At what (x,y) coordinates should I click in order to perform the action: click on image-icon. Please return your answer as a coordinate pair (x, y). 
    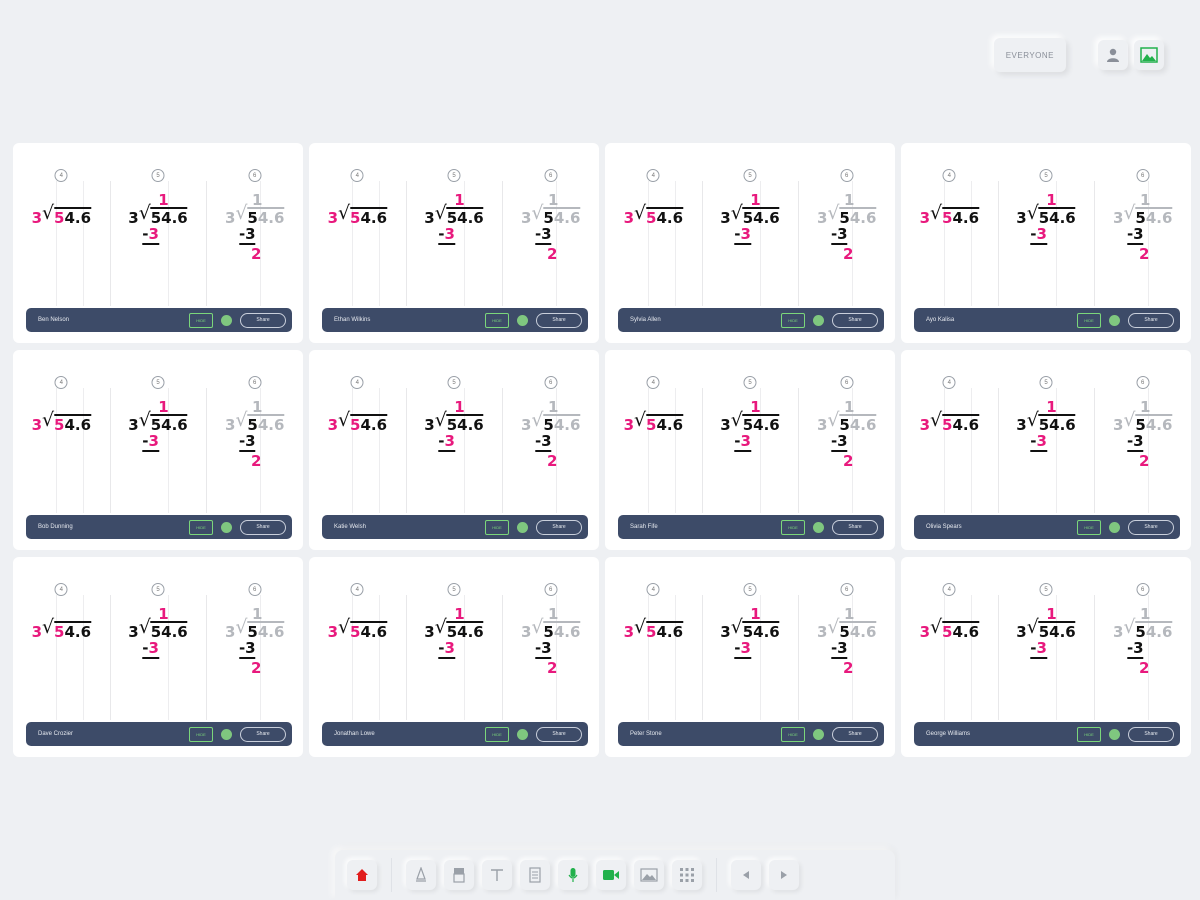
    Looking at the image, I should click on (649, 875).